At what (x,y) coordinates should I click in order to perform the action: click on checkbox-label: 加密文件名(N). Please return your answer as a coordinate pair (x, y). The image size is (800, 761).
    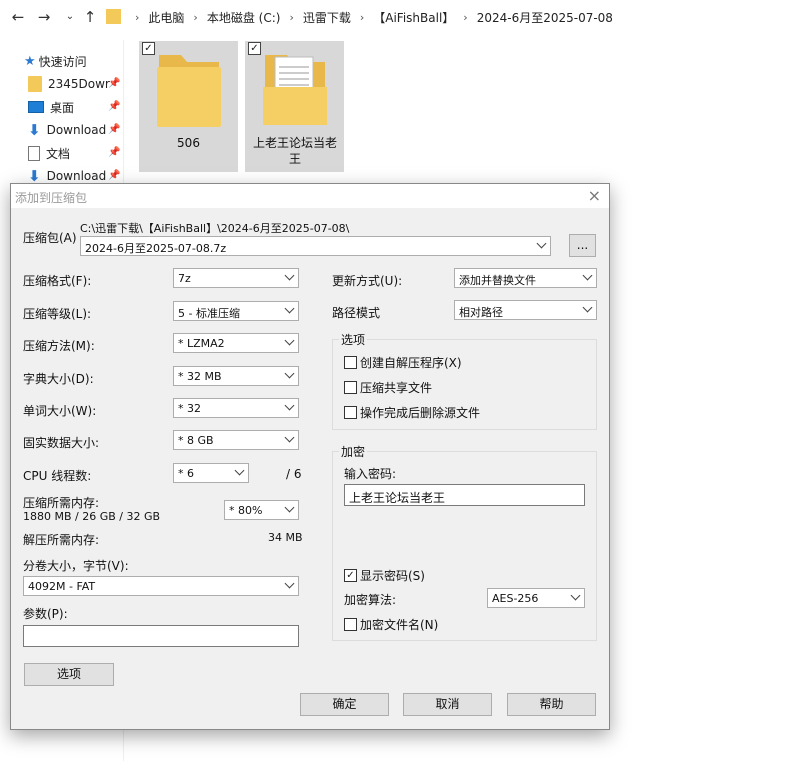
    Looking at the image, I should click on (399, 625).